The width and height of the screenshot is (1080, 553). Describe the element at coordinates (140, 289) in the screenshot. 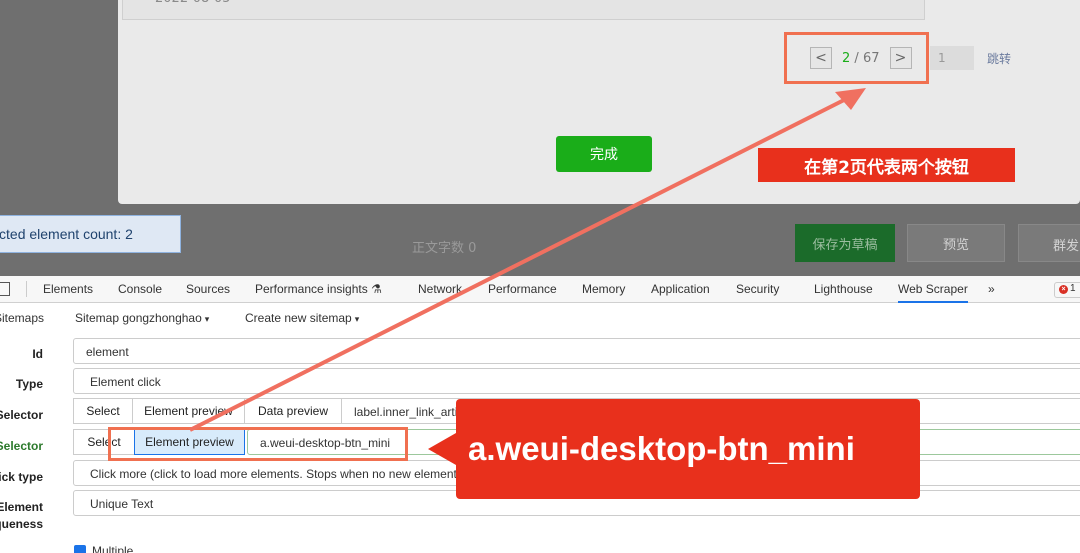

I see `tab-console: Console` at that location.